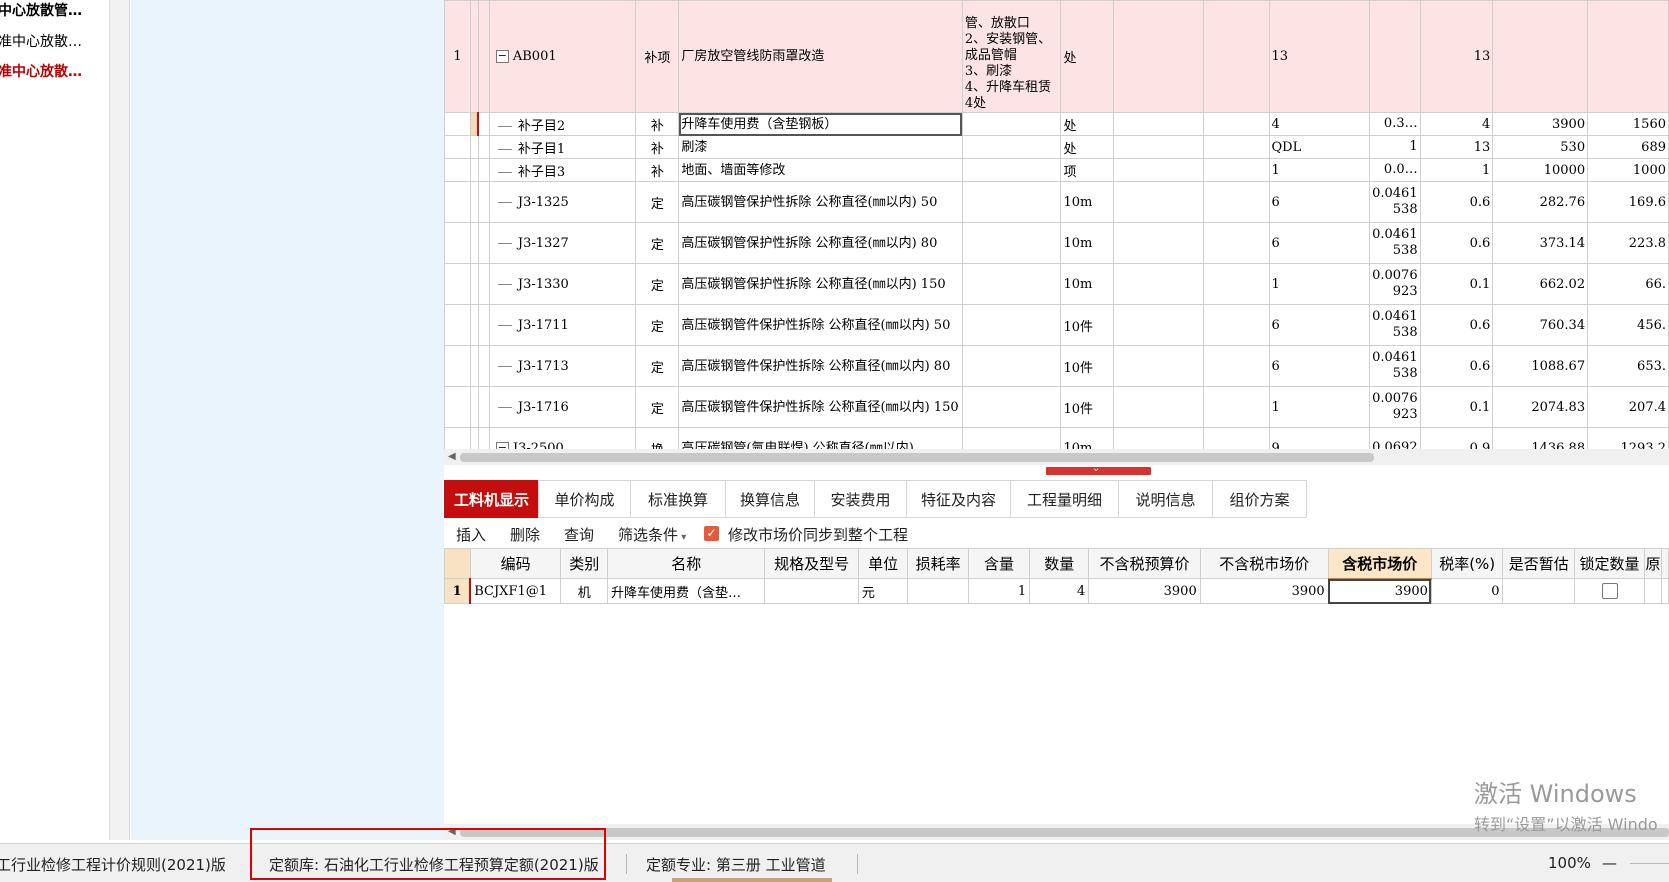 The height and width of the screenshot is (882, 1669). Describe the element at coordinates (1540, 243) in the screenshot. I see `cell-price: 373.14` at that location.